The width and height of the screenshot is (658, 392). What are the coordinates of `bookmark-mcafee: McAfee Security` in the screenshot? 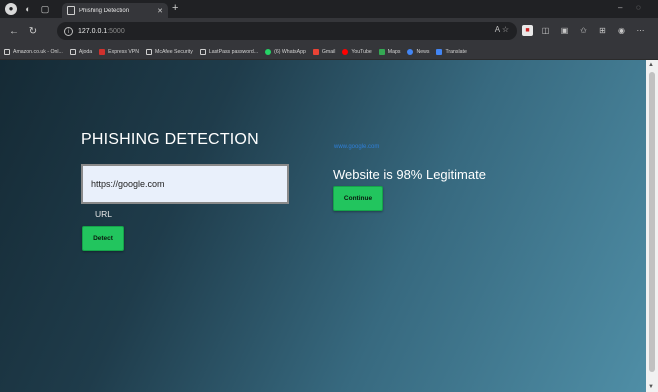 It's located at (169, 51).